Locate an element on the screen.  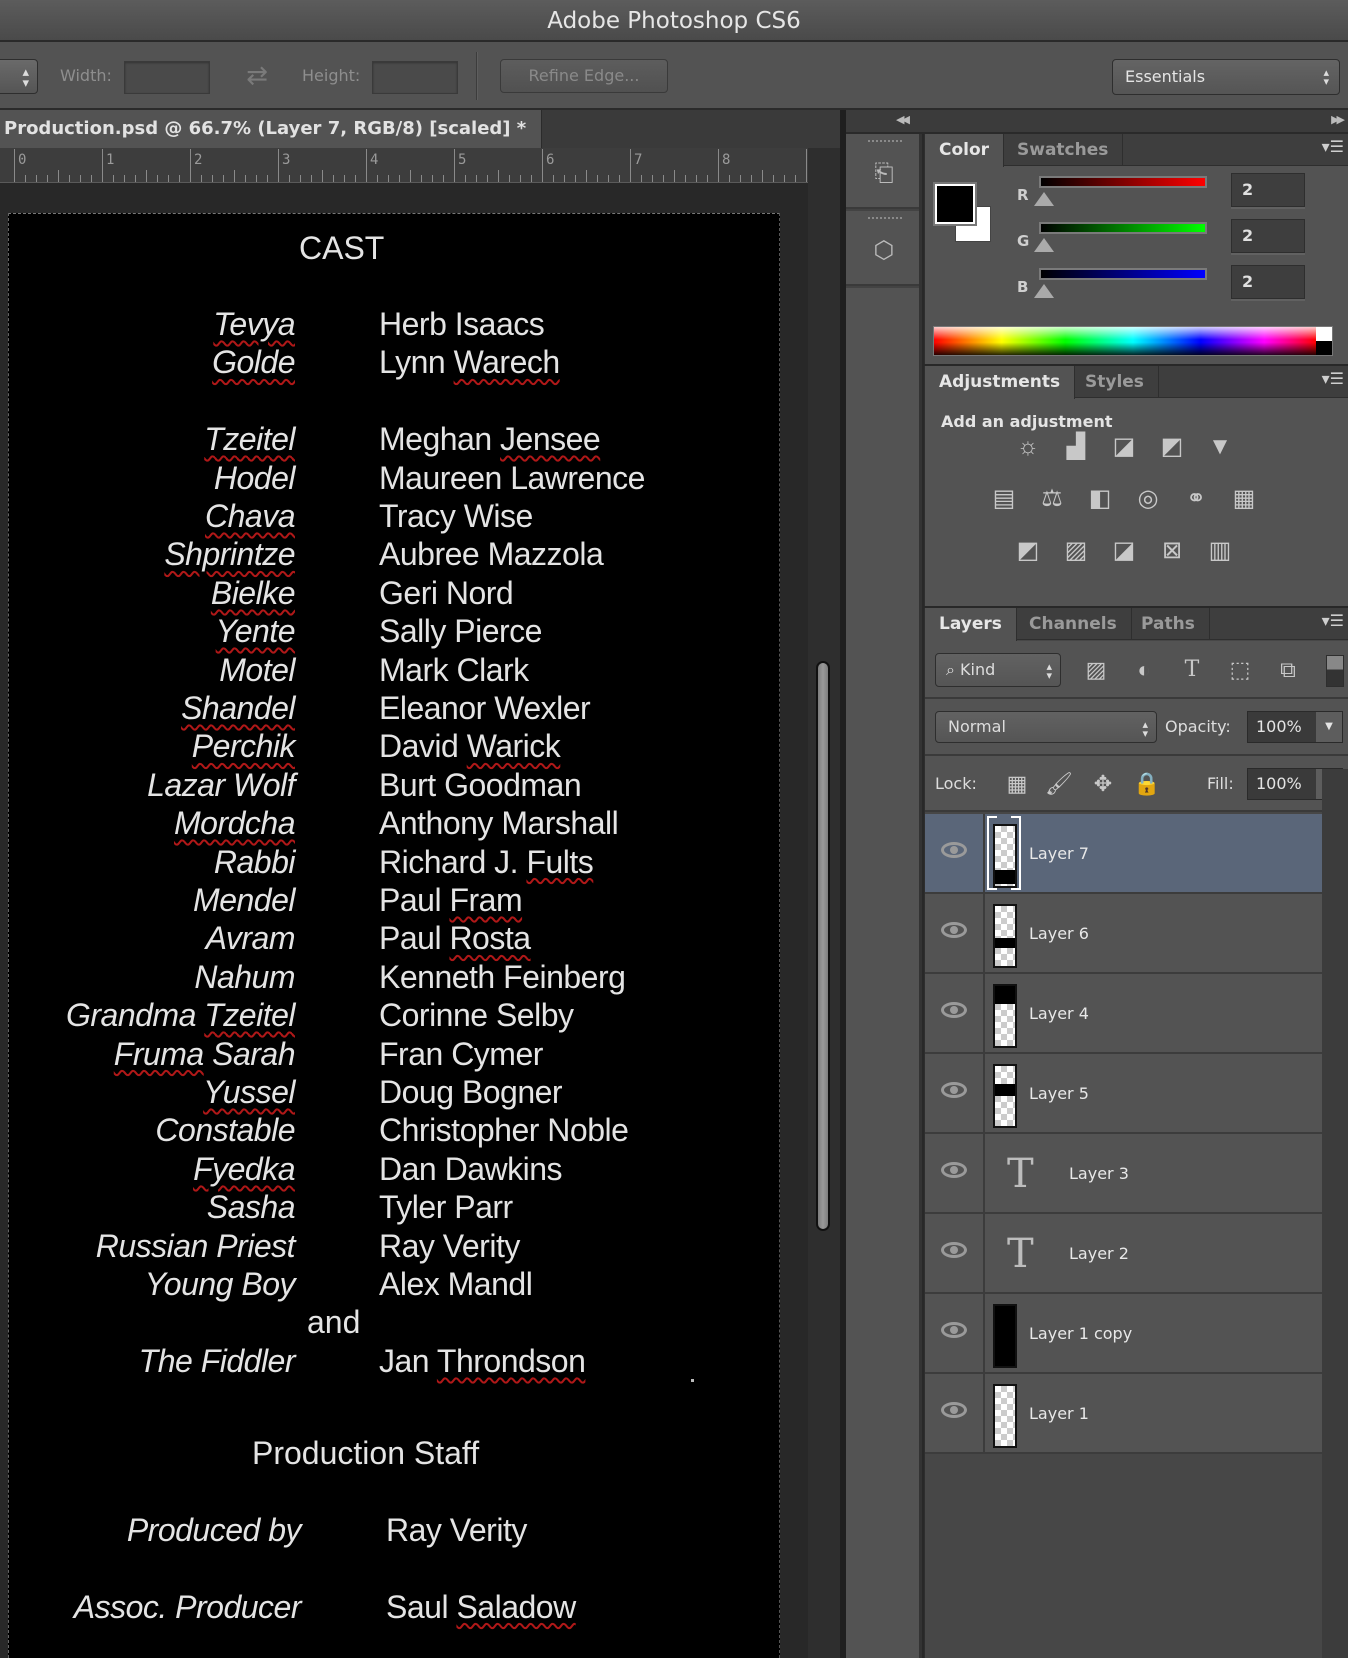
expand-right-icon: ▶▶ is located at coordinates (1338, 119).